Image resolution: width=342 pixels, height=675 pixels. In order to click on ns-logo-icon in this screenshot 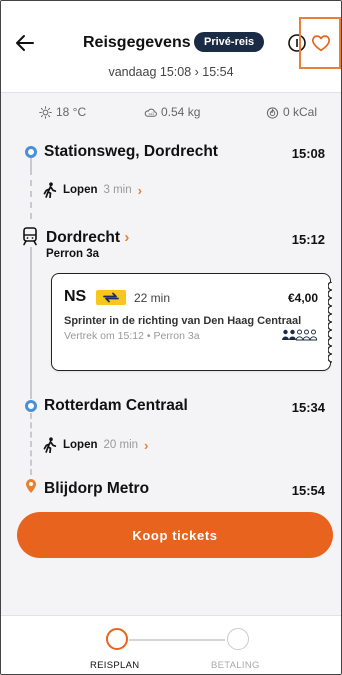, I will do `click(111, 297)`.